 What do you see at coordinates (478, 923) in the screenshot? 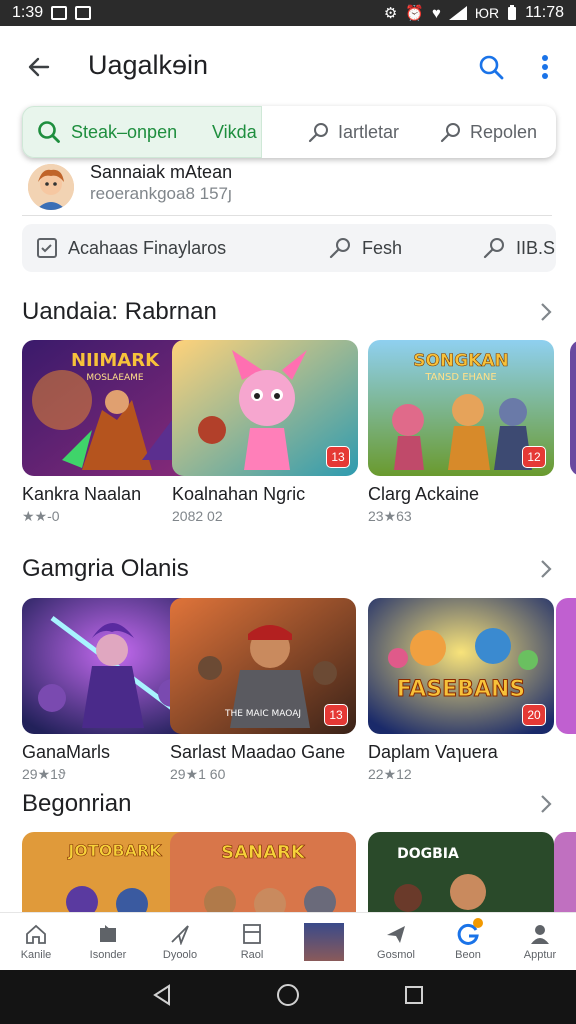
I see `notification-dot-icon` at bounding box center [478, 923].